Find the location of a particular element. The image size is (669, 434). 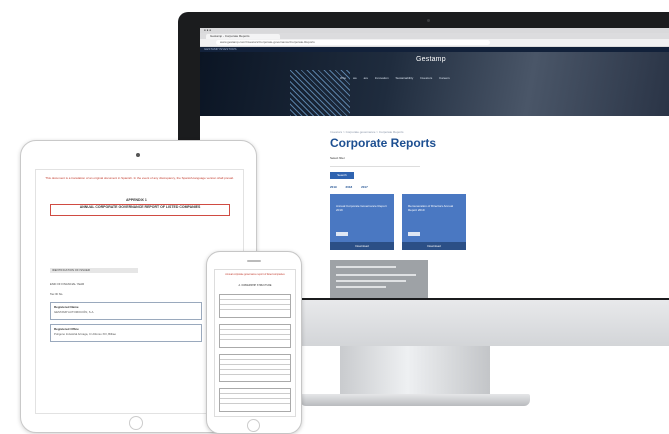

contact-title-line is located at coordinates (366, 267).